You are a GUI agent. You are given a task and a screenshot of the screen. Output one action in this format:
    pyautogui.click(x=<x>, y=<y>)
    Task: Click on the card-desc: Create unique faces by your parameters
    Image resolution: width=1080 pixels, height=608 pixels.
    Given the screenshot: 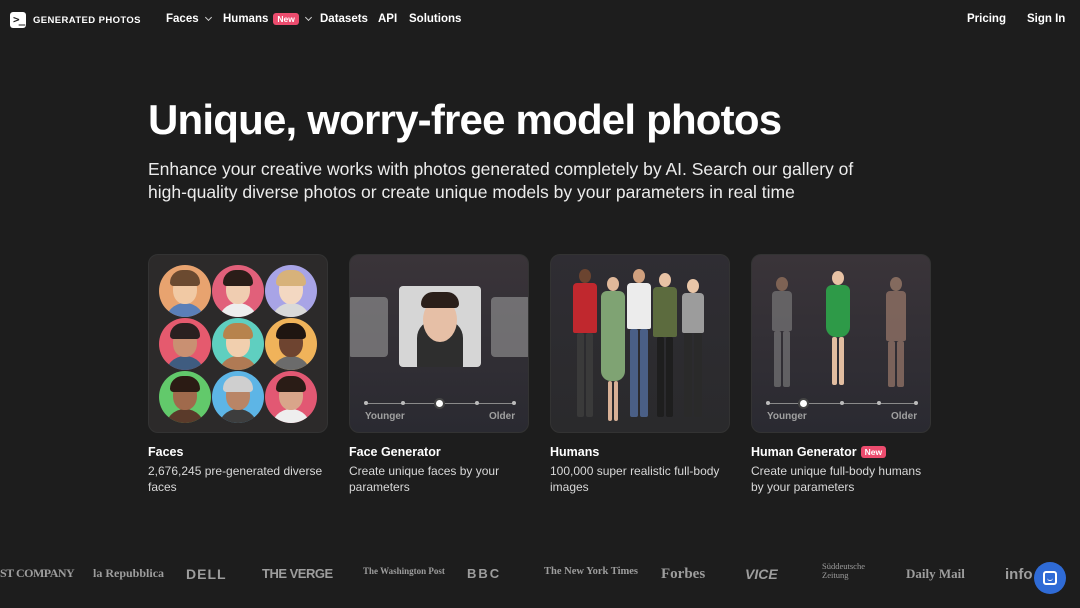 What is the action you would take?
    pyautogui.click(x=424, y=479)
    